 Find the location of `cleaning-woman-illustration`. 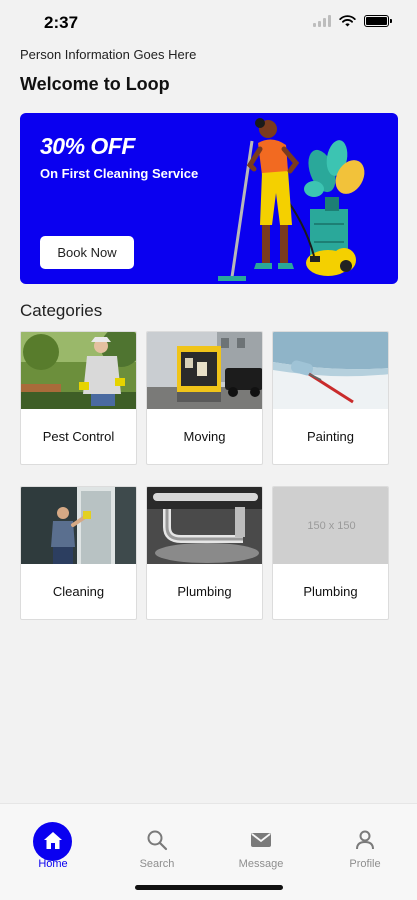

cleaning-woman-illustration is located at coordinates (291, 199).